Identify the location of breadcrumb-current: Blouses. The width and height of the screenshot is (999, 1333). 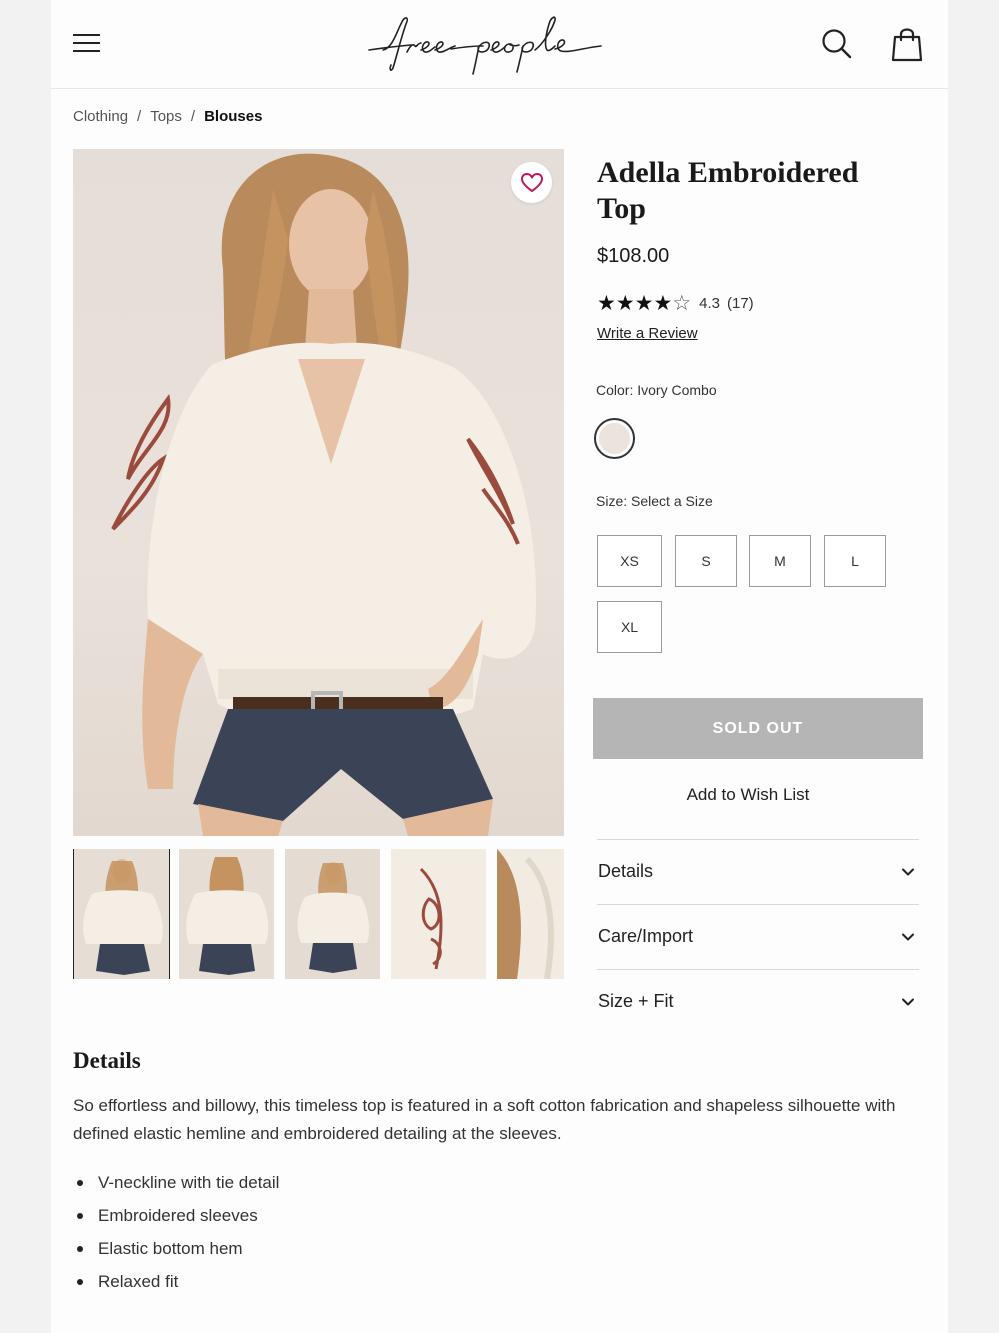
(233, 116).